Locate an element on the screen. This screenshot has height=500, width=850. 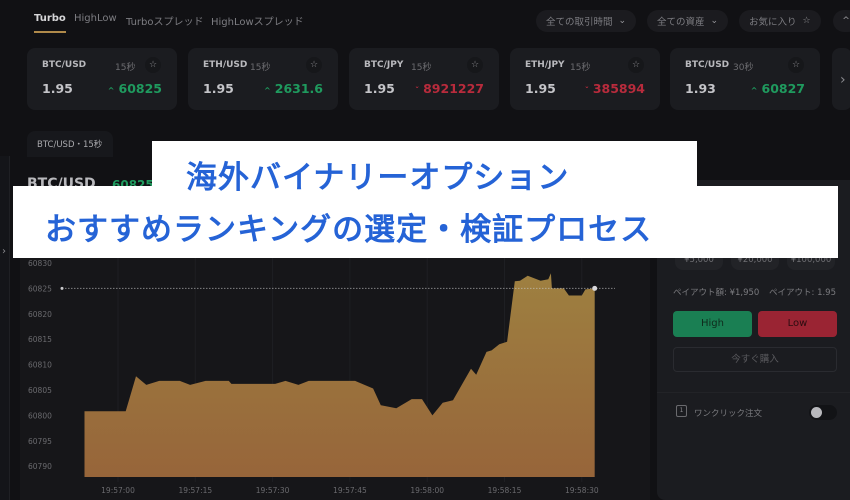
asset-price: ˇ 8921227 is located at coordinates (449, 88).